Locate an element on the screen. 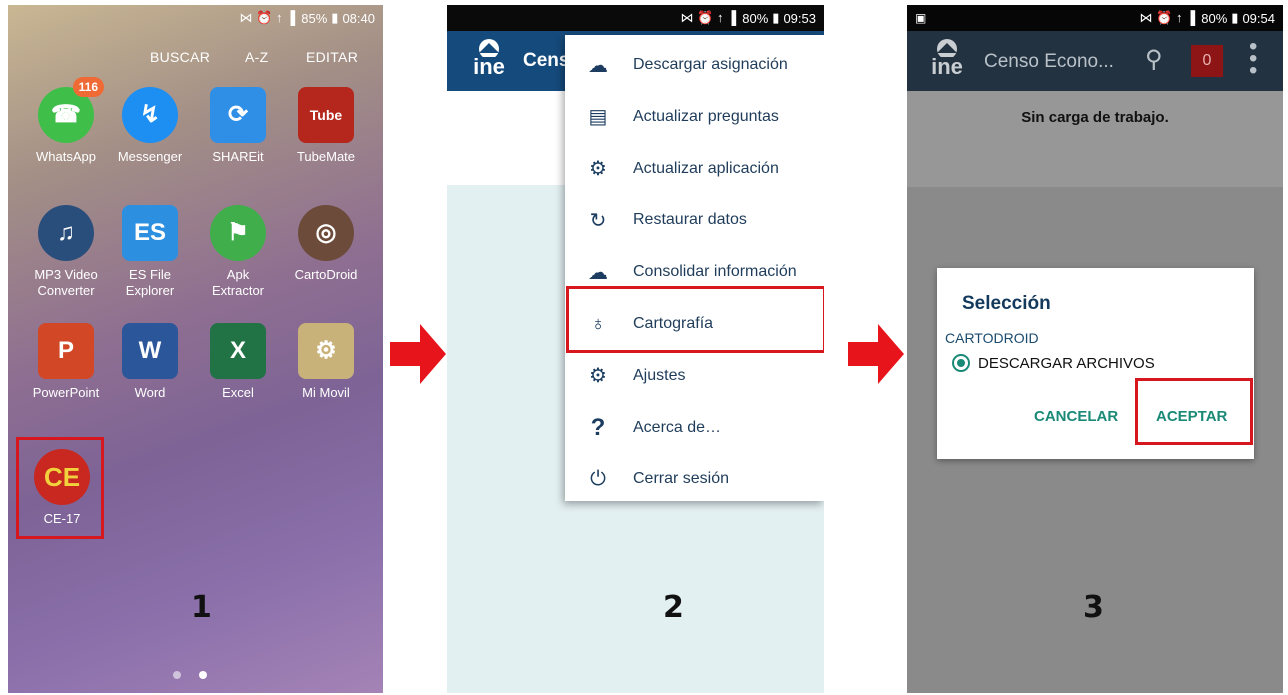 The image size is (1288, 695). screenshot-icon: ▣ is located at coordinates (921, 18).